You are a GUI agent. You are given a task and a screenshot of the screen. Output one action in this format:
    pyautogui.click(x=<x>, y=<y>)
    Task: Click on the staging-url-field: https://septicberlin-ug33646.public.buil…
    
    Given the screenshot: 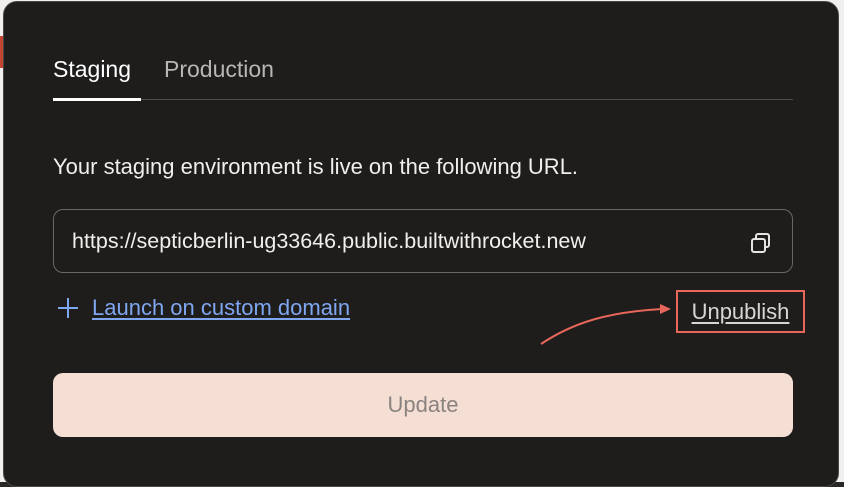 What is the action you would take?
    pyautogui.click(x=423, y=241)
    